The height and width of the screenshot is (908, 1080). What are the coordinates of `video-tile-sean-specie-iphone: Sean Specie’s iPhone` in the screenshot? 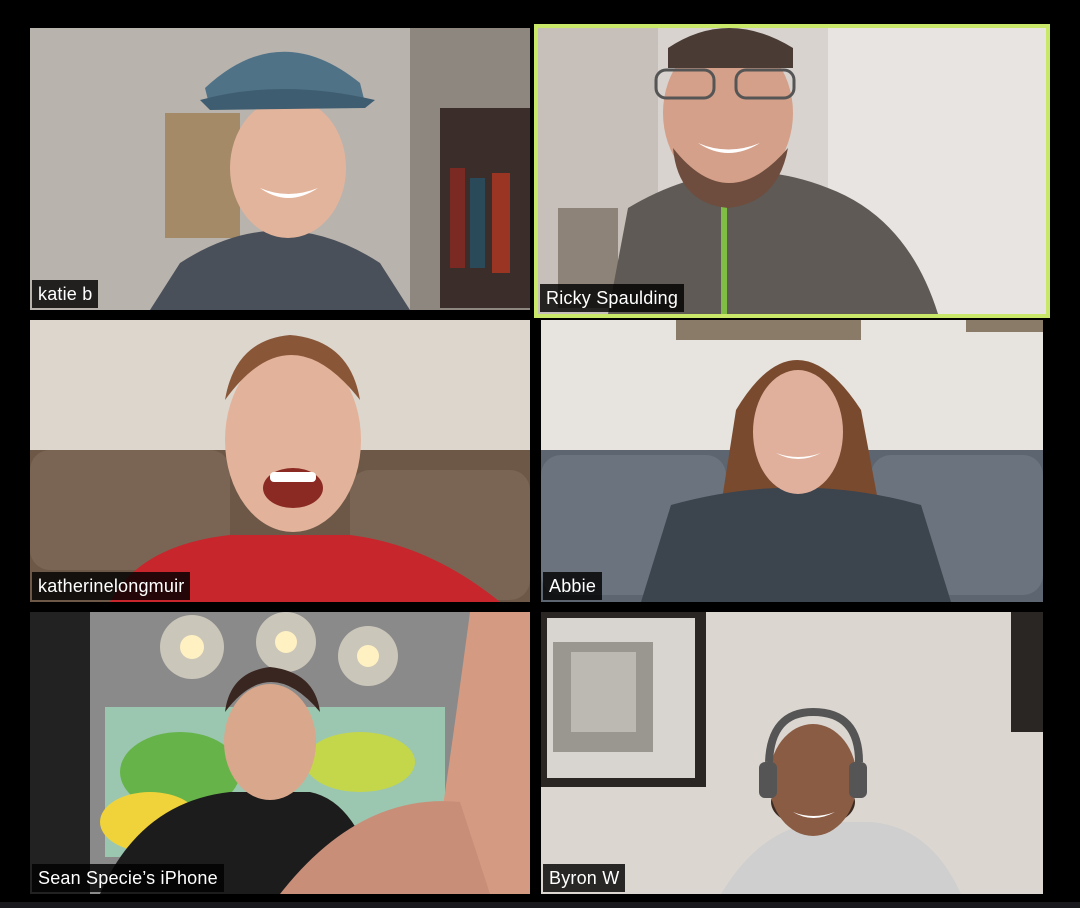 It's located at (280, 753).